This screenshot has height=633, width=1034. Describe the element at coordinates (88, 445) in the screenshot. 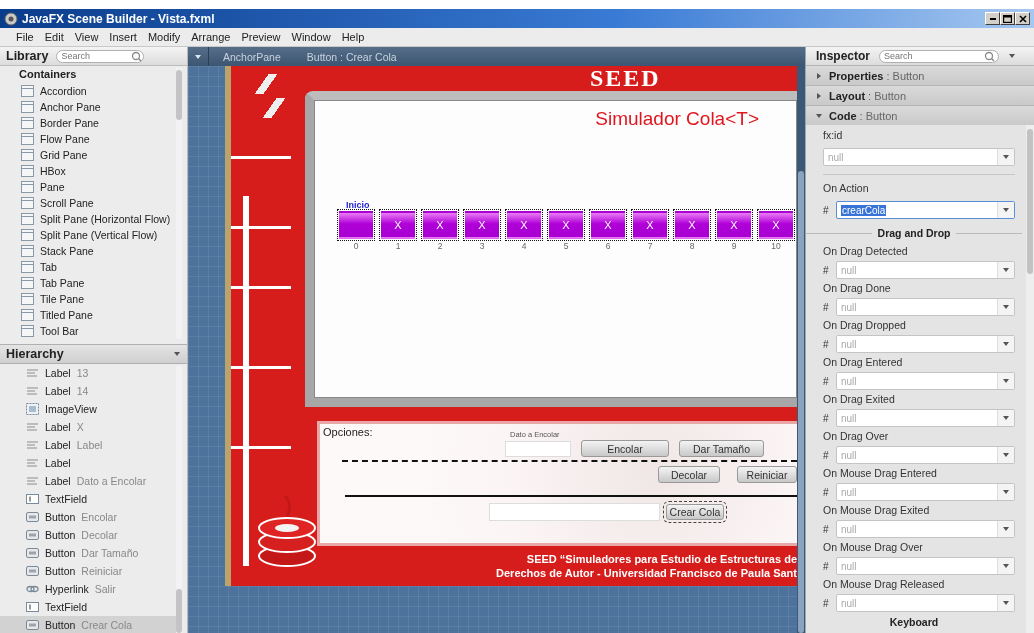

I see `hierarchy-item: Label Label` at that location.